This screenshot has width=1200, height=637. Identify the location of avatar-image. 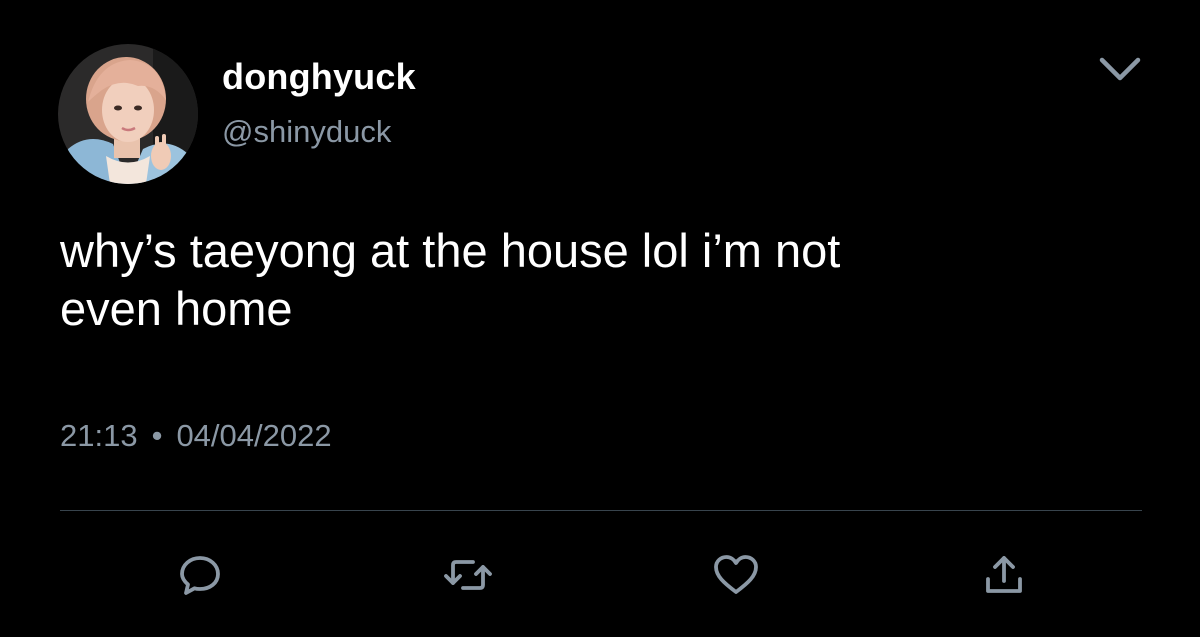
(128, 114).